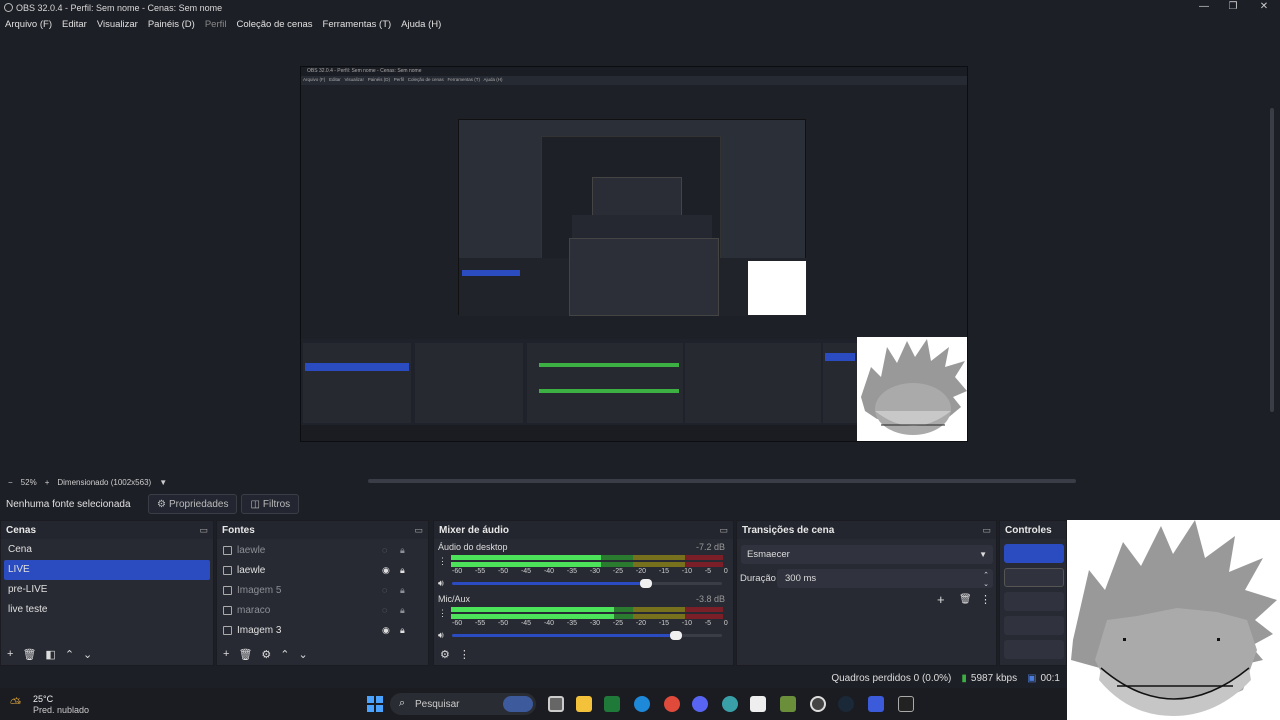  What do you see at coordinates (941, 599) in the screenshot?
I see `add-transition-button: +` at bounding box center [941, 599].